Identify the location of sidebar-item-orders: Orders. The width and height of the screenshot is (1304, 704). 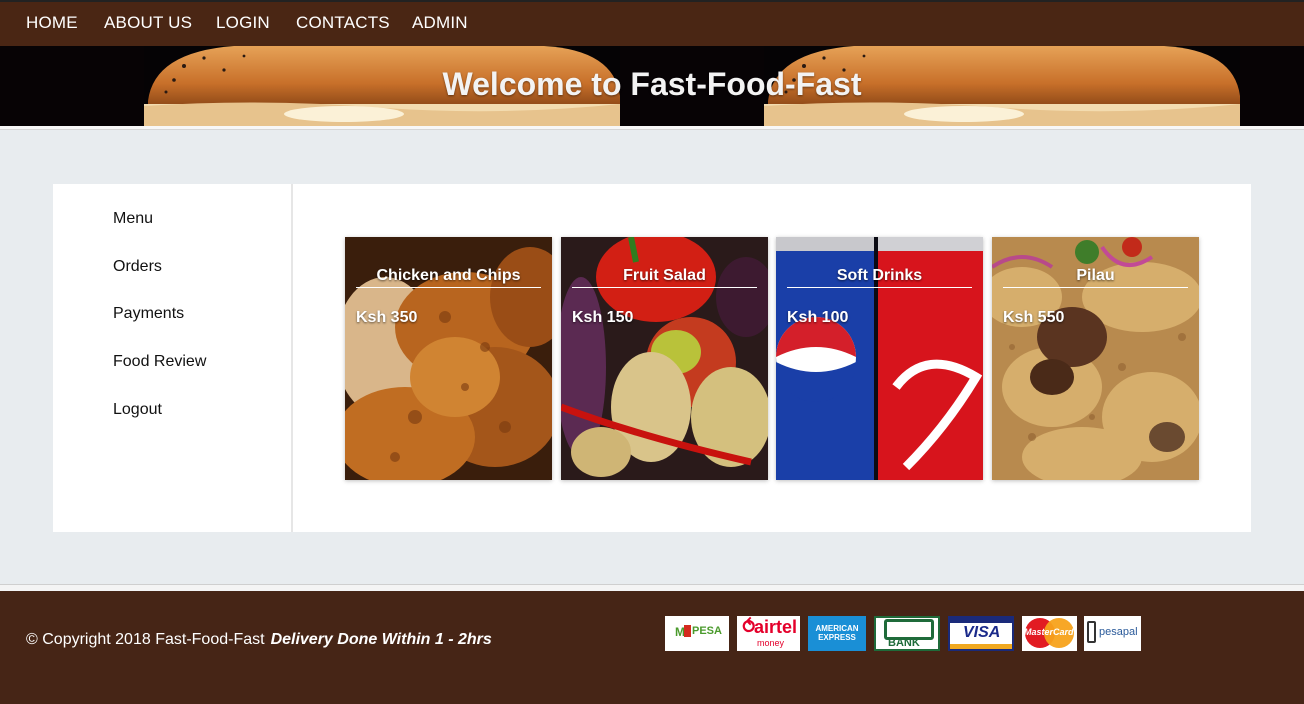
(137, 267).